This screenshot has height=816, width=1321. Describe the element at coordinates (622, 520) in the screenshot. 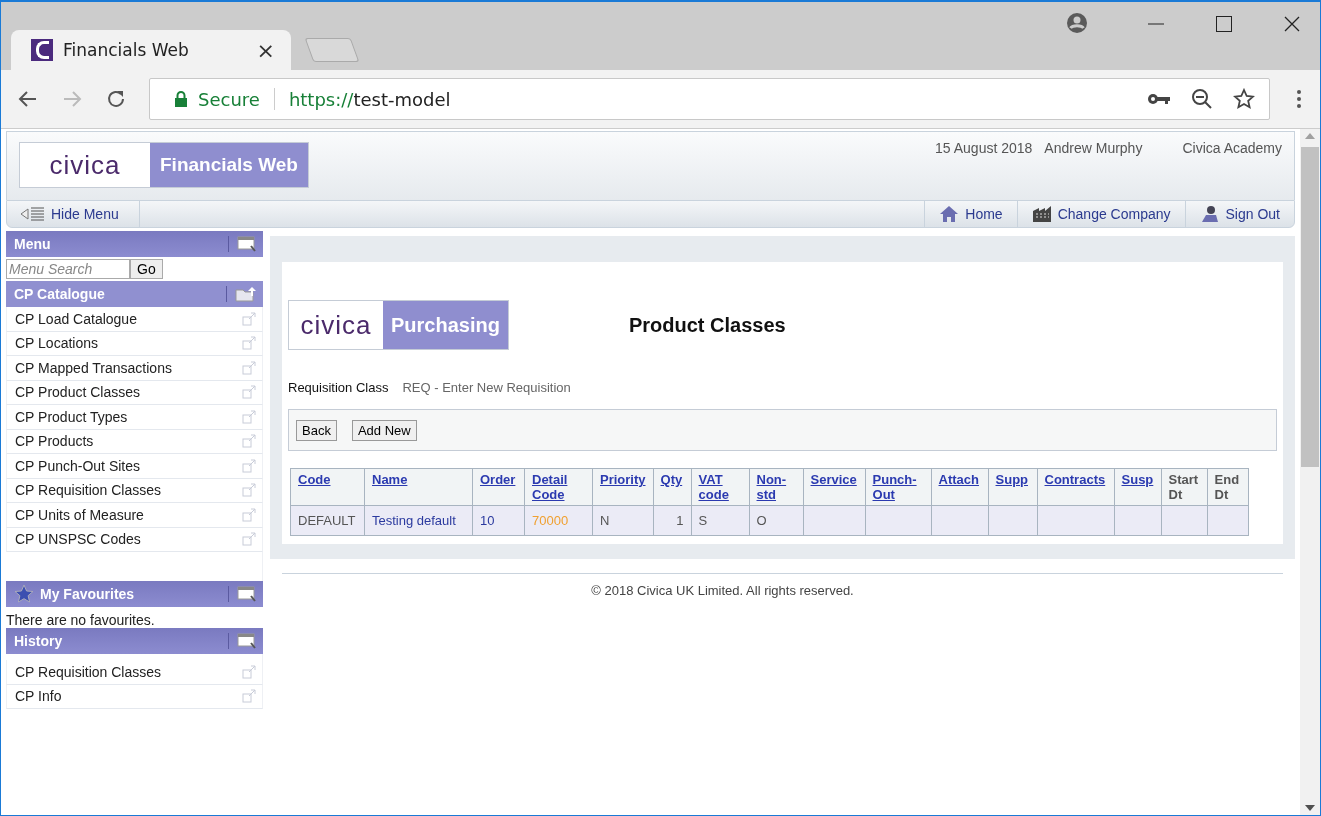

I see `table-cell: N` at that location.